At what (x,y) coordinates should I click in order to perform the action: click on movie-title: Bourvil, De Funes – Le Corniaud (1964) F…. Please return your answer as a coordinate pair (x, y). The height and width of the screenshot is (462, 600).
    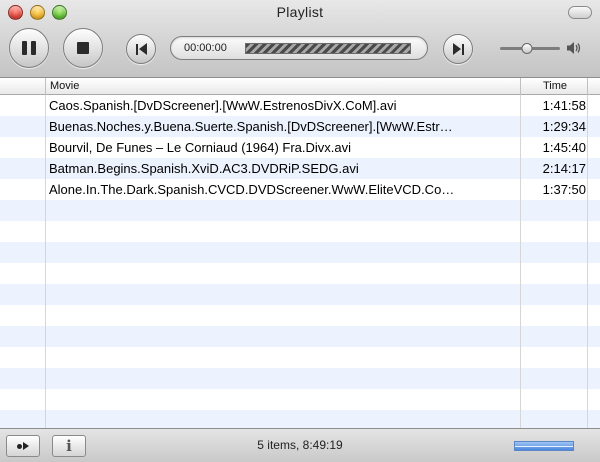
    Looking at the image, I should click on (200, 147).